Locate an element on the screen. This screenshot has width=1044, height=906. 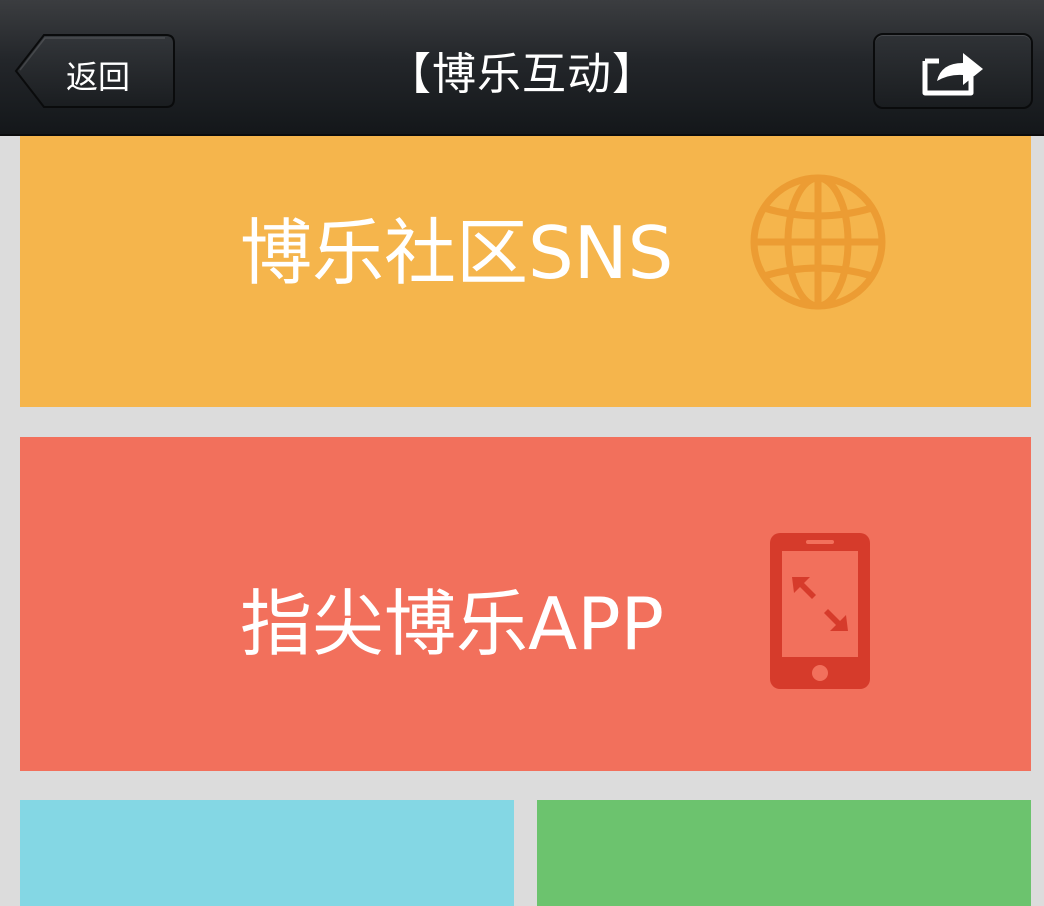
tile-label: 指尖博乐APP is located at coordinates (452, 624).